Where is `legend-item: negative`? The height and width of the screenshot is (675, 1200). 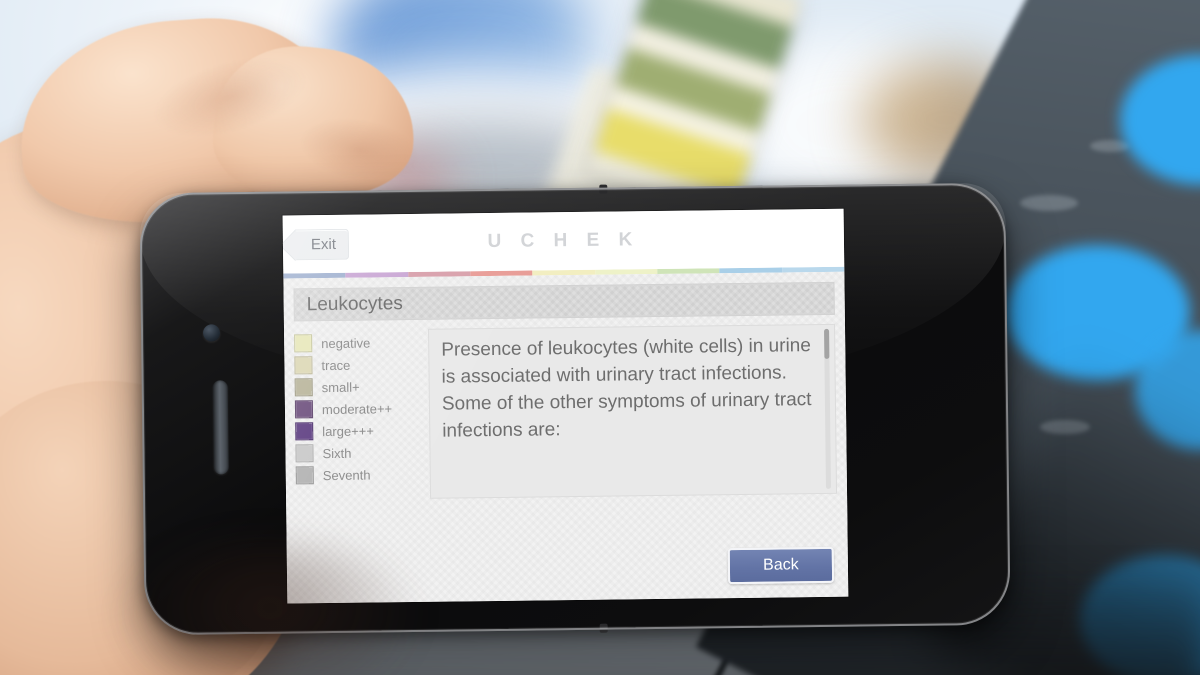
legend-item: negative is located at coordinates (361, 343).